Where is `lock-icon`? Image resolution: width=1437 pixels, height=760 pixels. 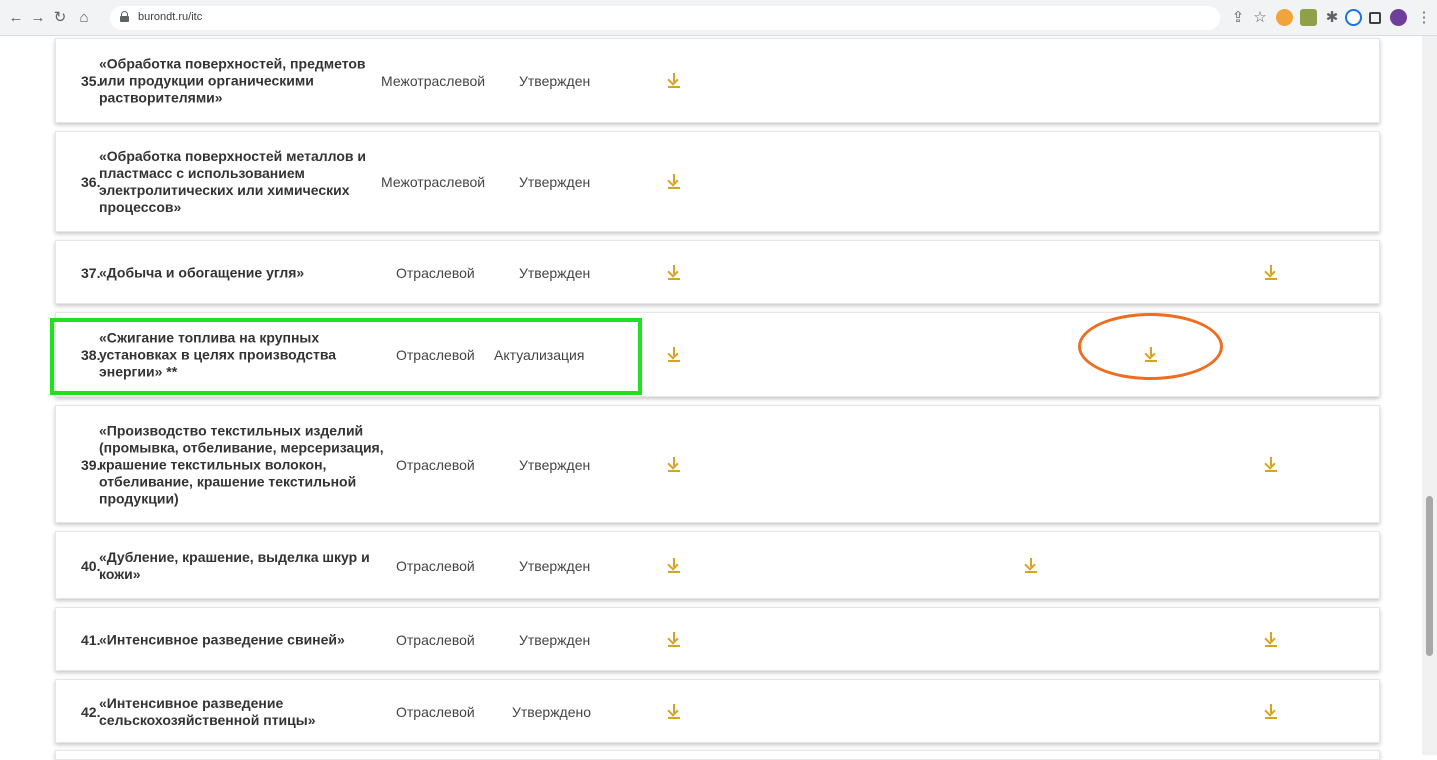
lock-icon is located at coordinates (124, 16).